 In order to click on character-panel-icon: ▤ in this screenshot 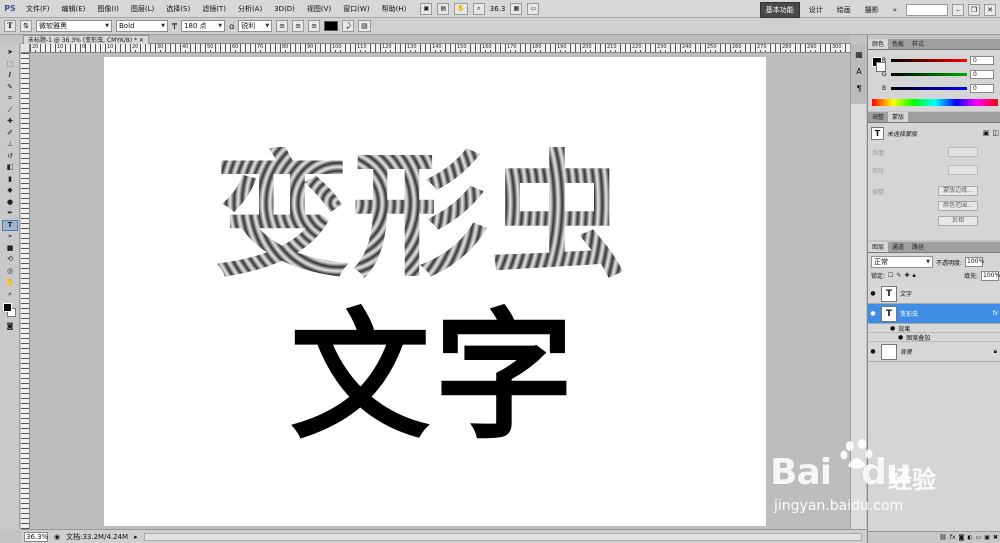, I will do `click(364, 26)`.